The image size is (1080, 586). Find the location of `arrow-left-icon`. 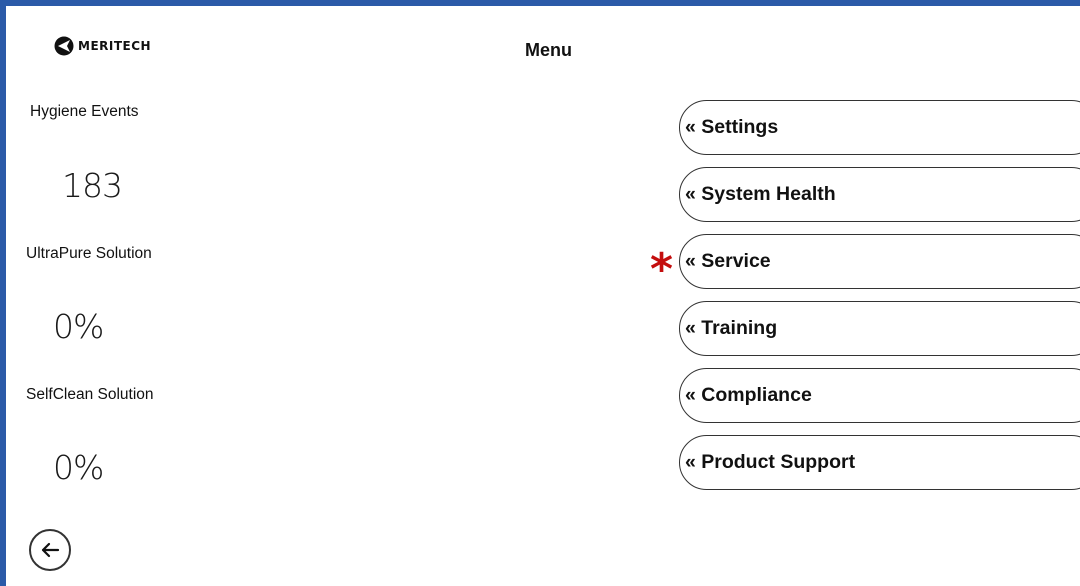

arrow-left-icon is located at coordinates (50, 550).